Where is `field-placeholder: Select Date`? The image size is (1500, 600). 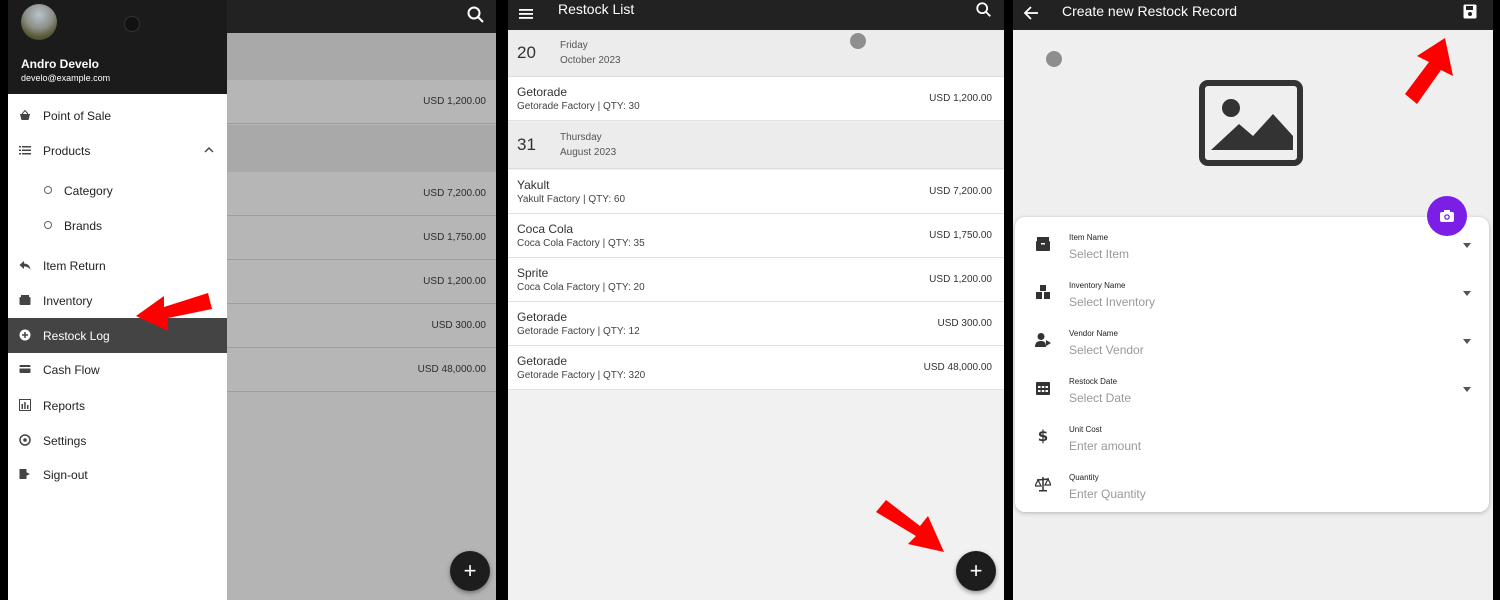 field-placeholder: Select Date is located at coordinates (1100, 398).